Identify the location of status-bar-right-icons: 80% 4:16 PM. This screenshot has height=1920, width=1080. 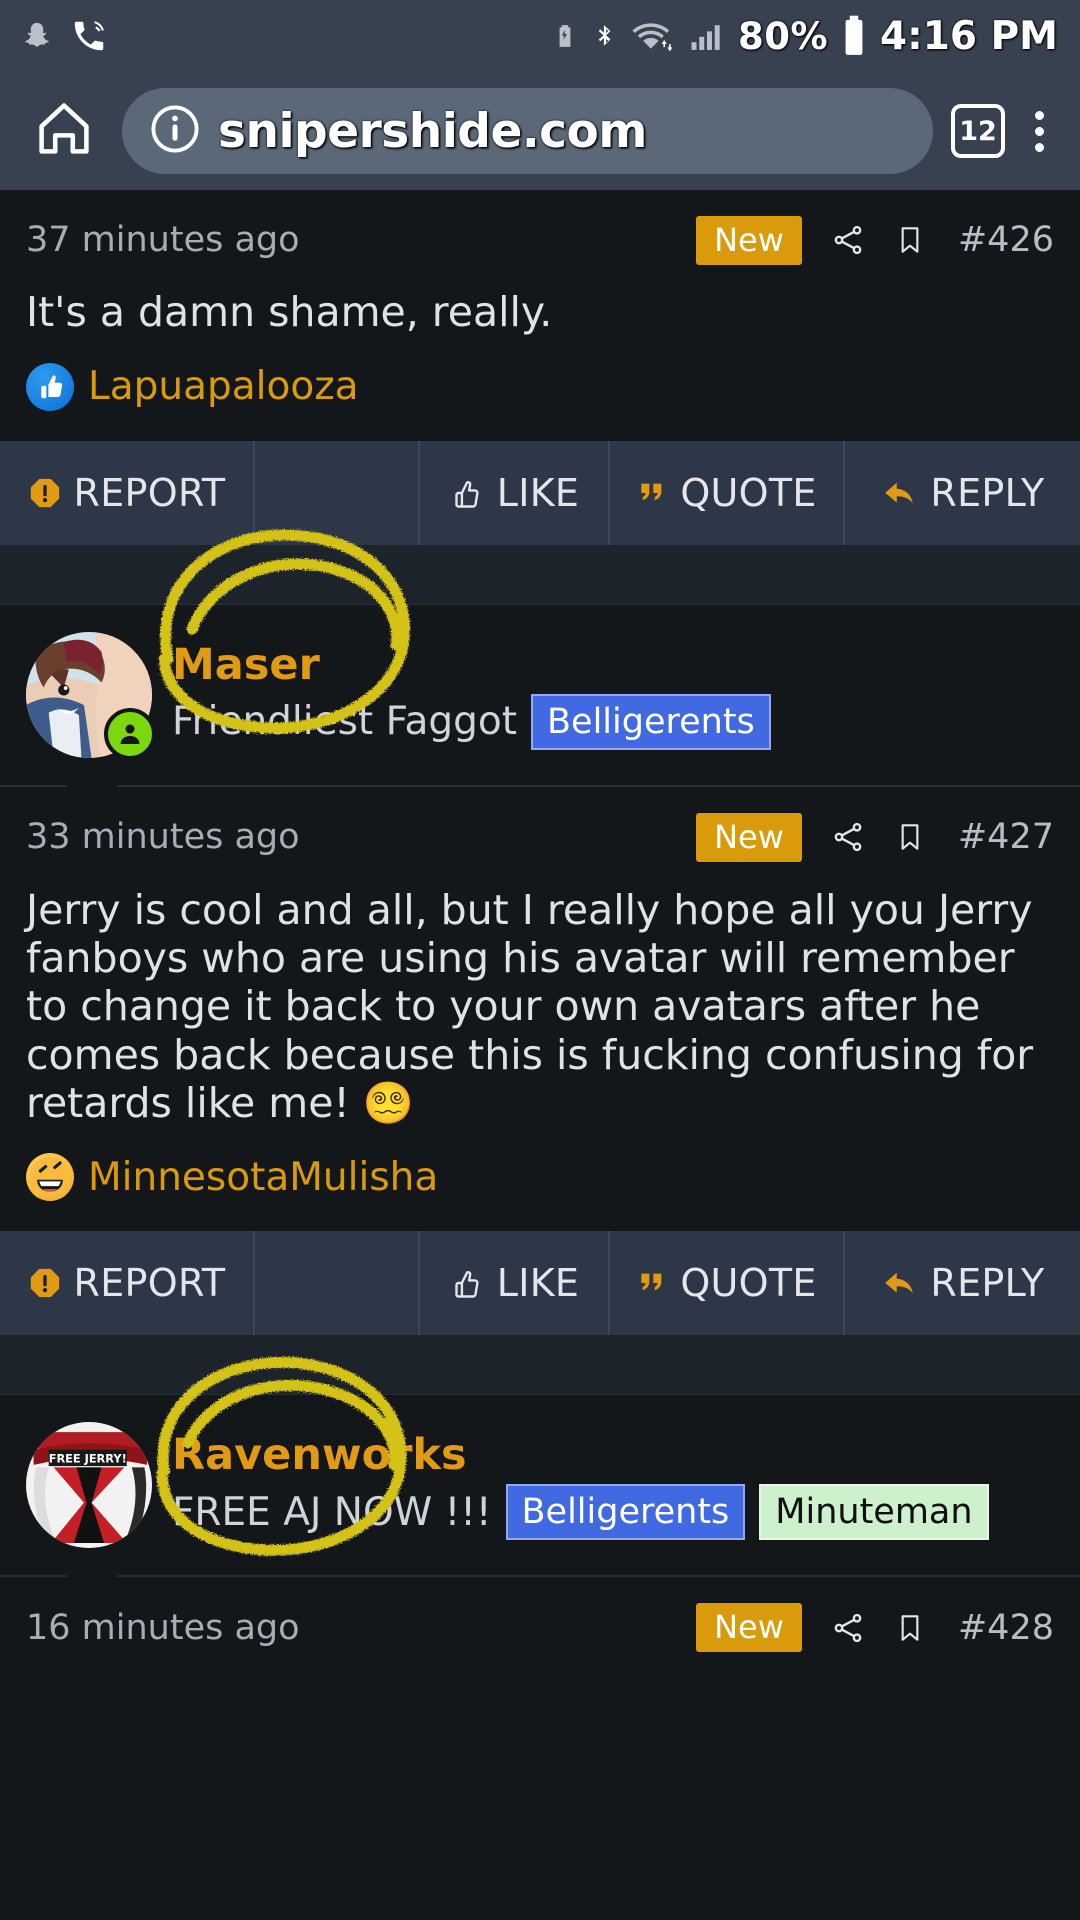
(805, 36).